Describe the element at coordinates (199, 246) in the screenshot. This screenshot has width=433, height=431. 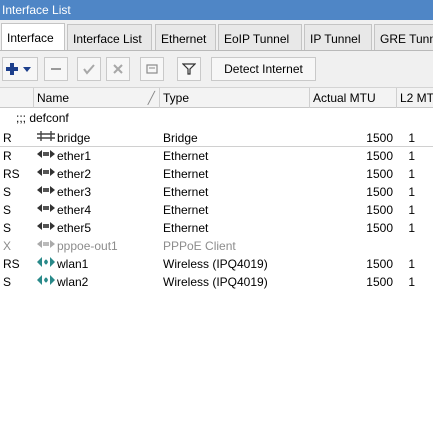
I see `type-cell: PPPoE Client` at that location.